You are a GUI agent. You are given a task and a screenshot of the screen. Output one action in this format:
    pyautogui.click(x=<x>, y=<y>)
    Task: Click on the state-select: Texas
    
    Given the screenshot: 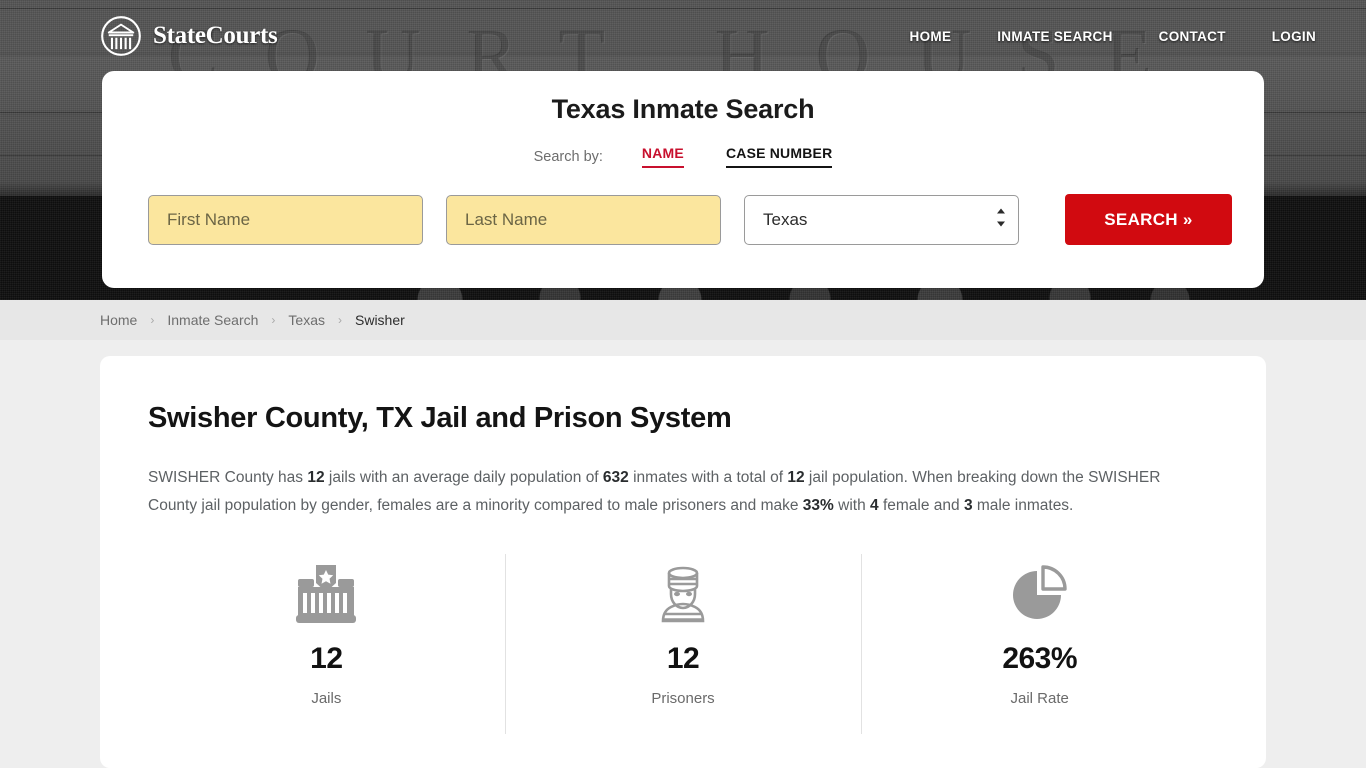 What is the action you would take?
    pyautogui.click(x=881, y=219)
    